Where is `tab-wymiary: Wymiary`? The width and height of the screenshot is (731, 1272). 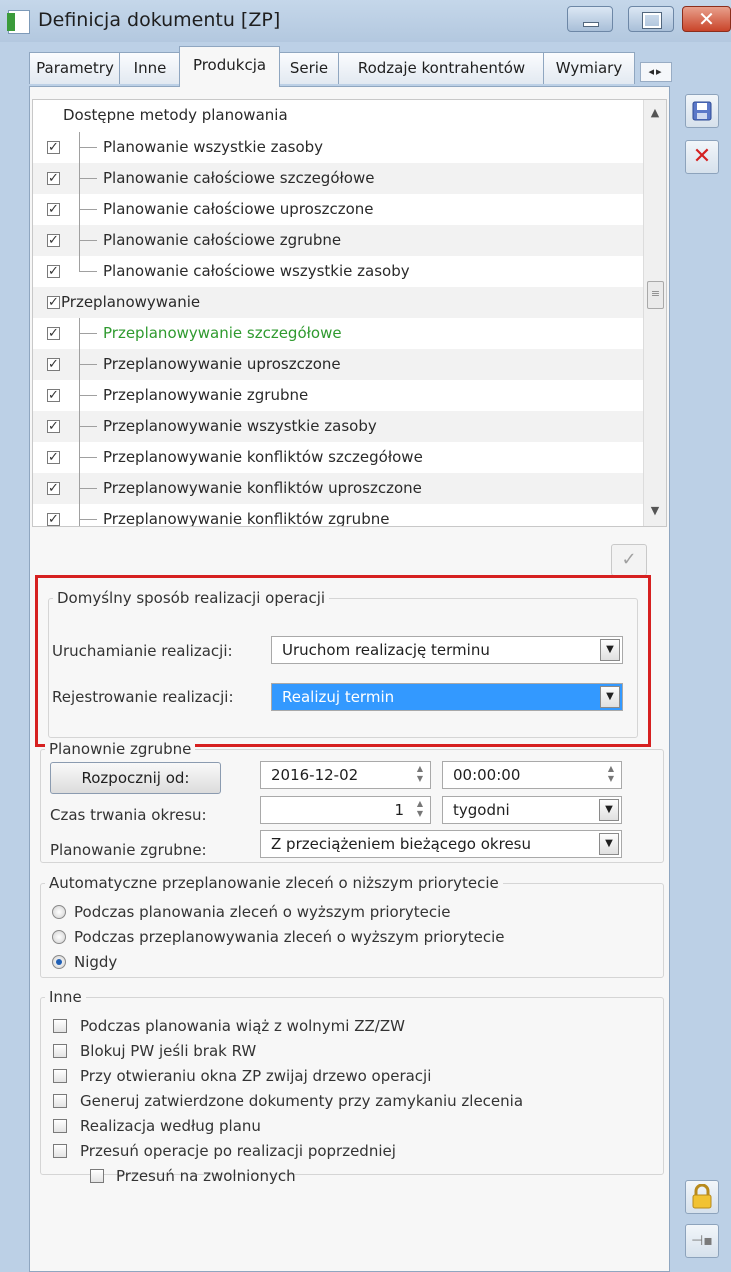
tab-wymiary: Wymiary is located at coordinates (589, 68).